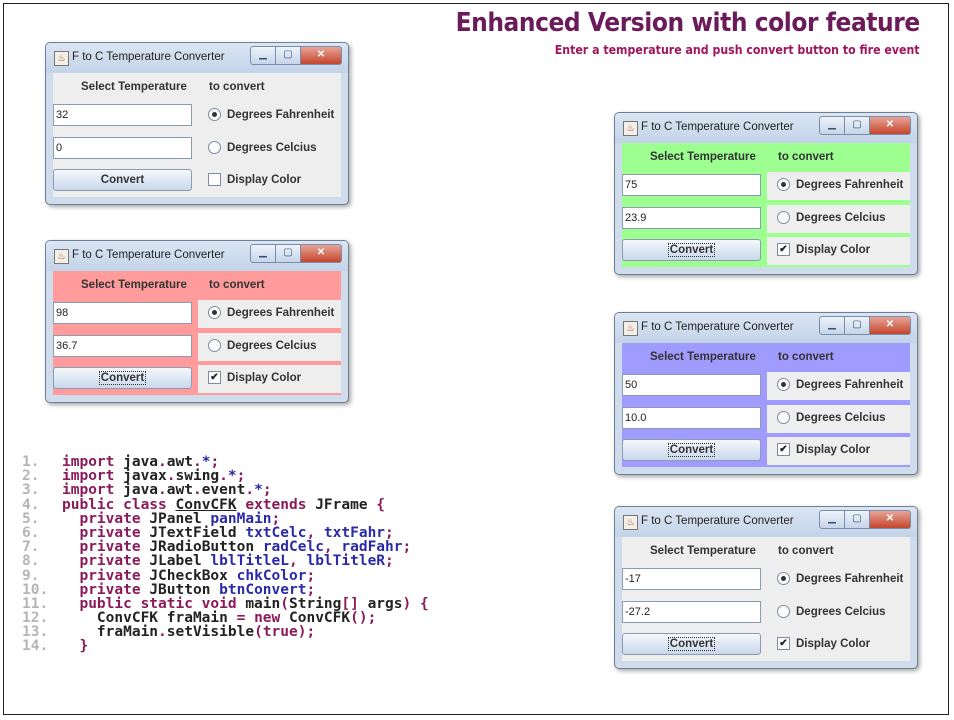  Describe the element at coordinates (225, 532) in the screenshot. I see `code-line: 6. private JTextField txtCelc, txtFahr;` at that location.